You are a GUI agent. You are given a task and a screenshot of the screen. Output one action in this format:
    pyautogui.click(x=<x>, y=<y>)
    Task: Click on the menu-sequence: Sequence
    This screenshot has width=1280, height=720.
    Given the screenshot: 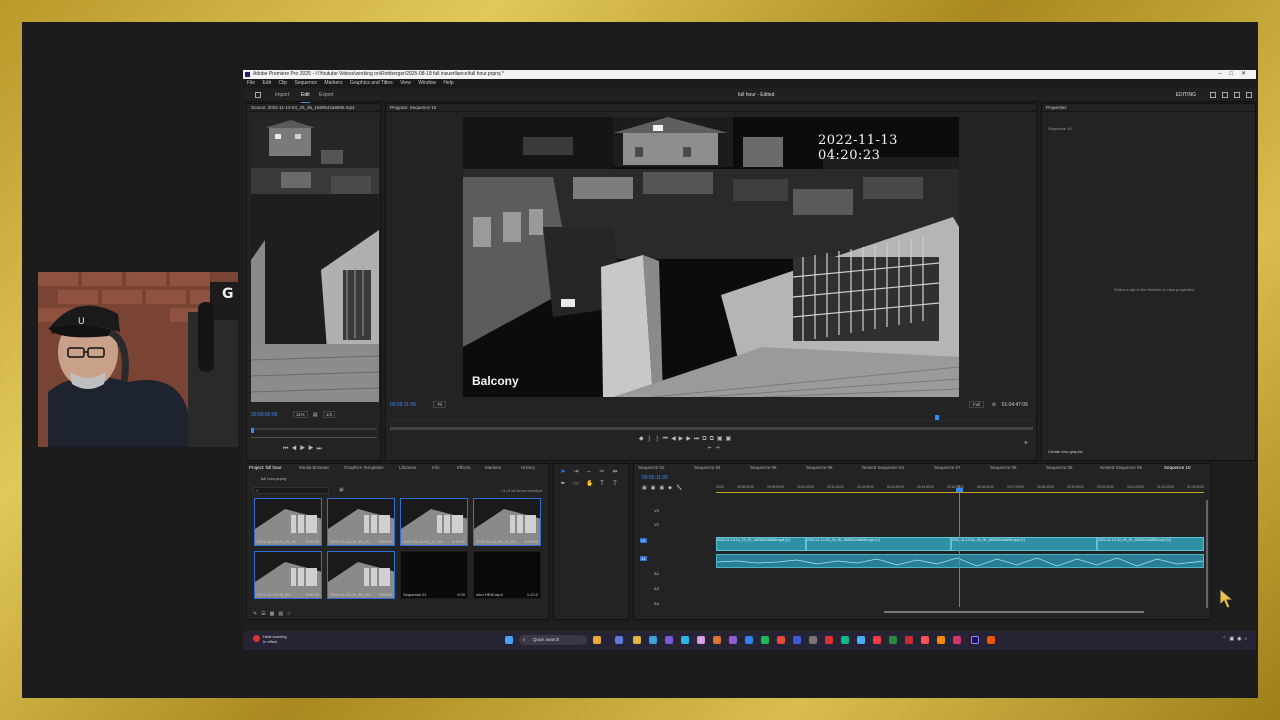 What is the action you would take?
    pyautogui.click(x=305, y=83)
    